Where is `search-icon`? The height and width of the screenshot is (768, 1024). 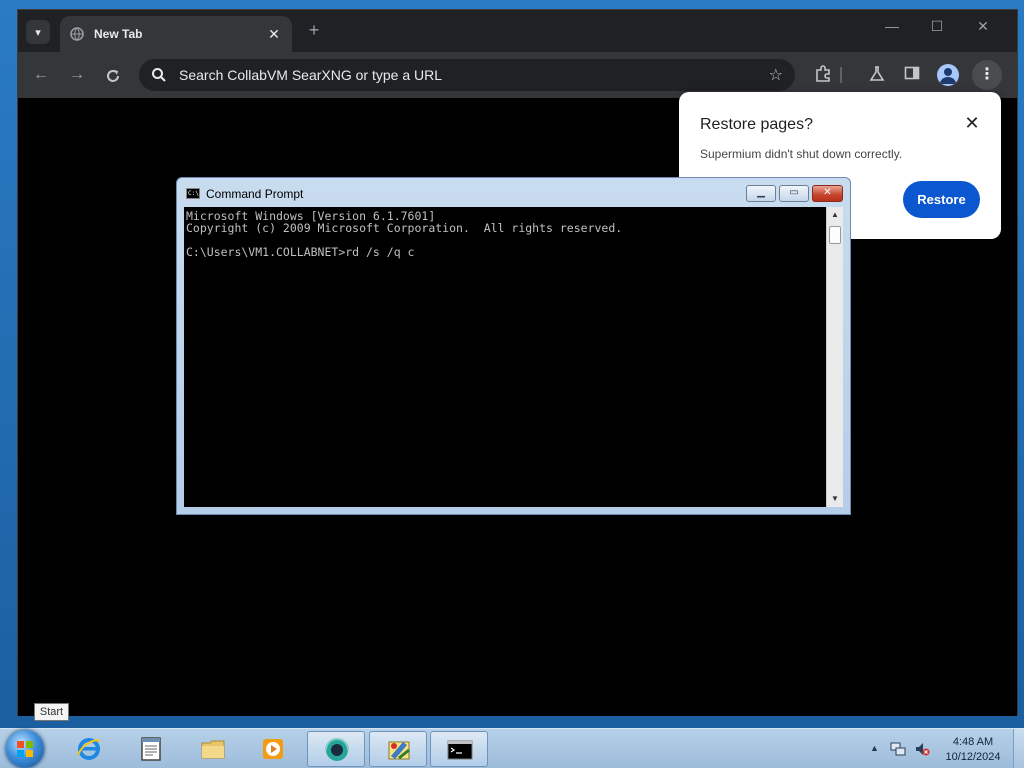
search-icon is located at coordinates (159, 75).